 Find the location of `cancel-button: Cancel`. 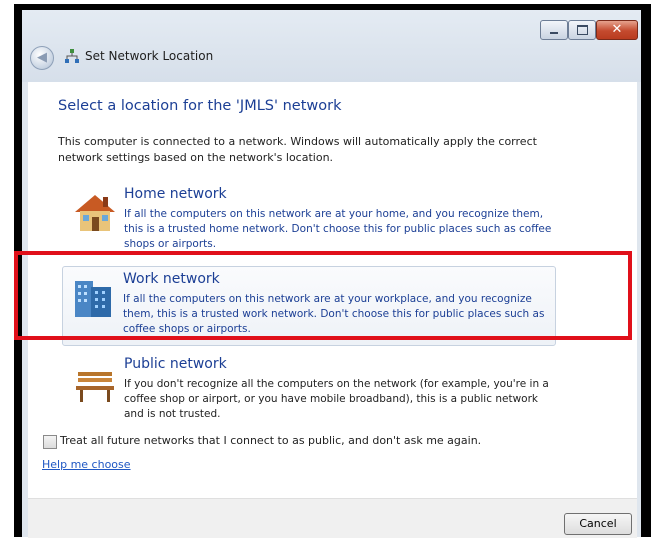

cancel-button: Cancel is located at coordinates (598, 524).